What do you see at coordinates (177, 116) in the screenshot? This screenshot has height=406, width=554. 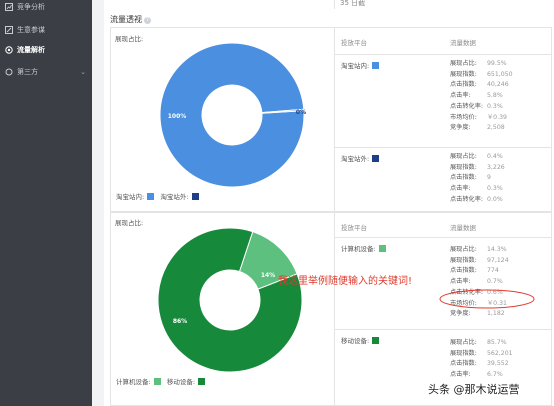 I see `pie-label-0: 100%` at bounding box center [177, 116].